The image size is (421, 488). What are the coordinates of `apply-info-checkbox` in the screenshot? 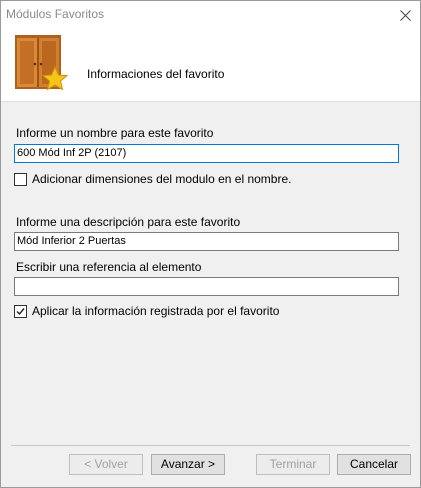 It's located at (20, 311).